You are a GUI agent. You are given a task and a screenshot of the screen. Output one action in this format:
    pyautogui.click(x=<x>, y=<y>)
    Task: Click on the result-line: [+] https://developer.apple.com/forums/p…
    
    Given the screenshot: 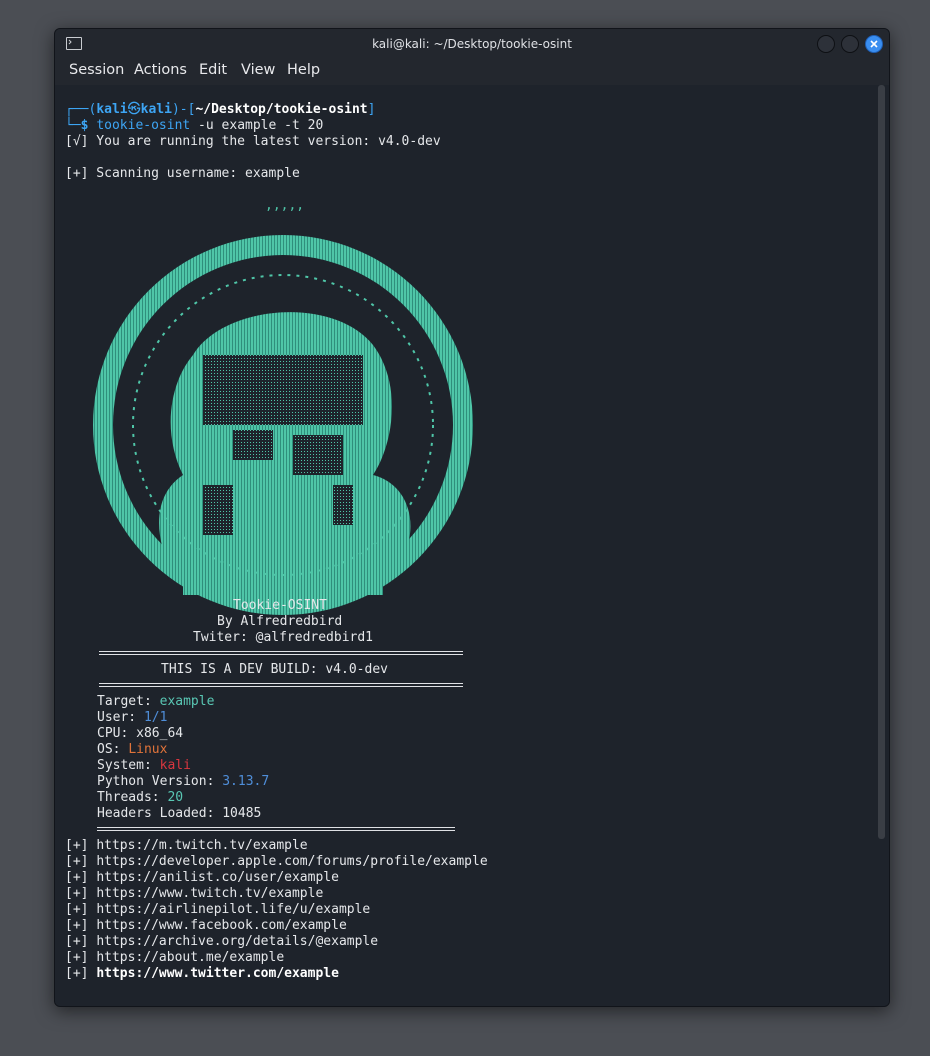 What is the action you would take?
    pyautogui.click(x=276, y=861)
    